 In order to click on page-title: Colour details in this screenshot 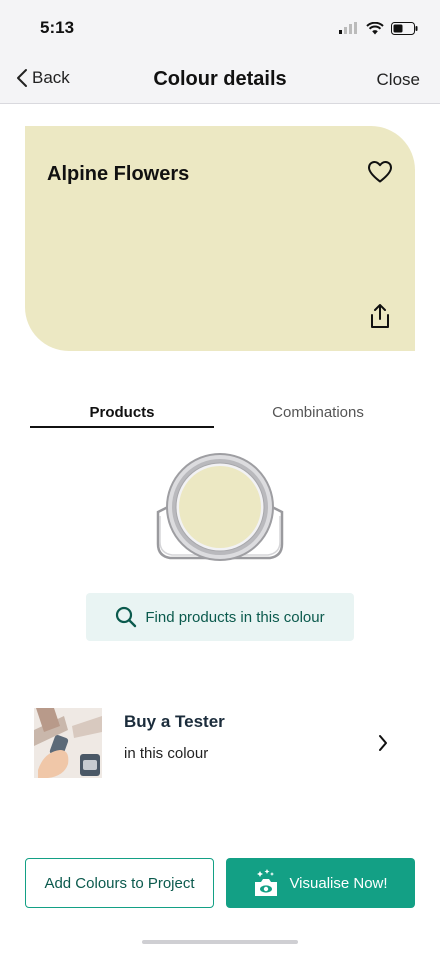, I will do `click(220, 79)`.